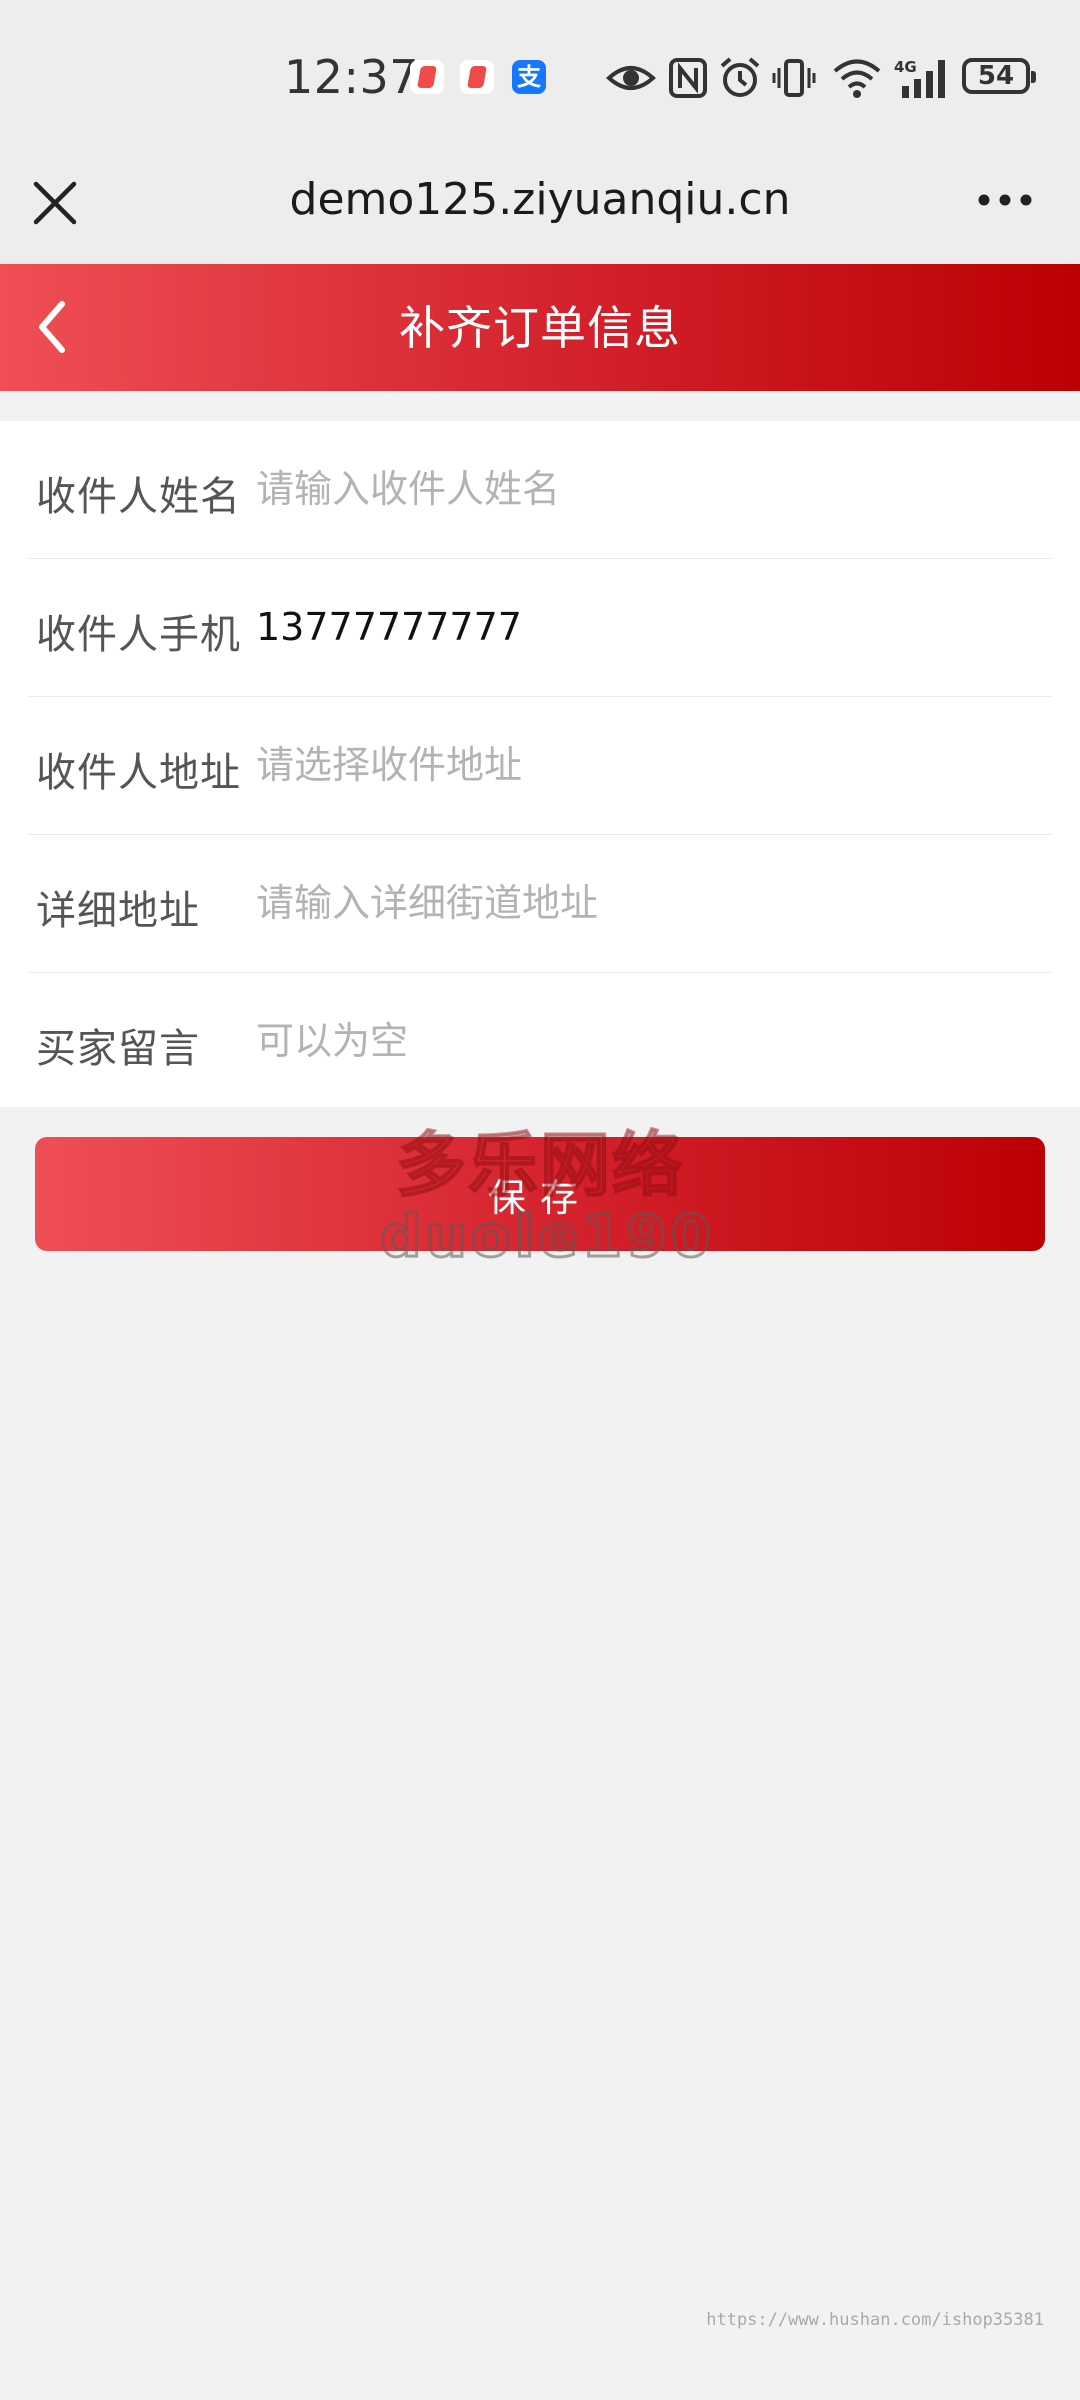  I want to click on nfc-icon, so click(688, 78).